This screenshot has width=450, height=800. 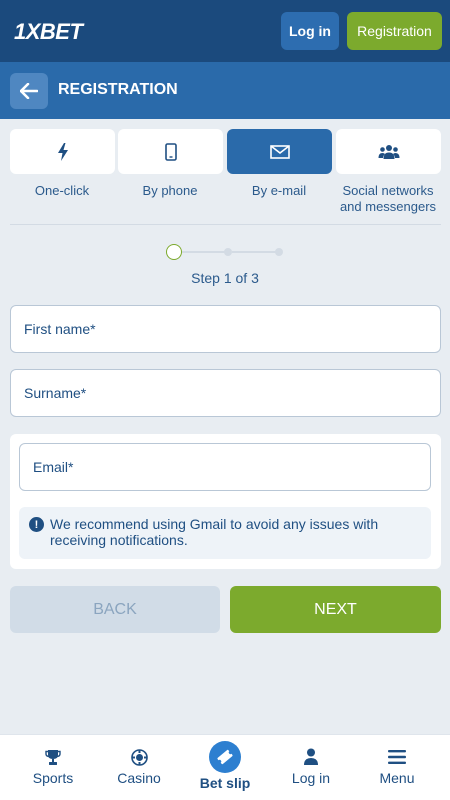 What do you see at coordinates (225, 151) in the screenshot?
I see `registration-method-tabs` at bounding box center [225, 151].